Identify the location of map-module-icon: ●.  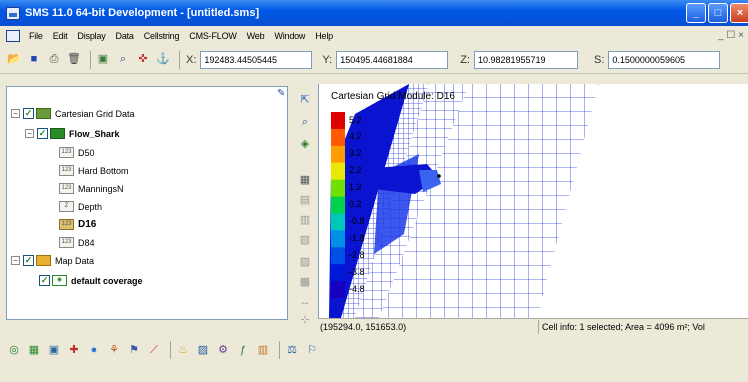
(94, 350).